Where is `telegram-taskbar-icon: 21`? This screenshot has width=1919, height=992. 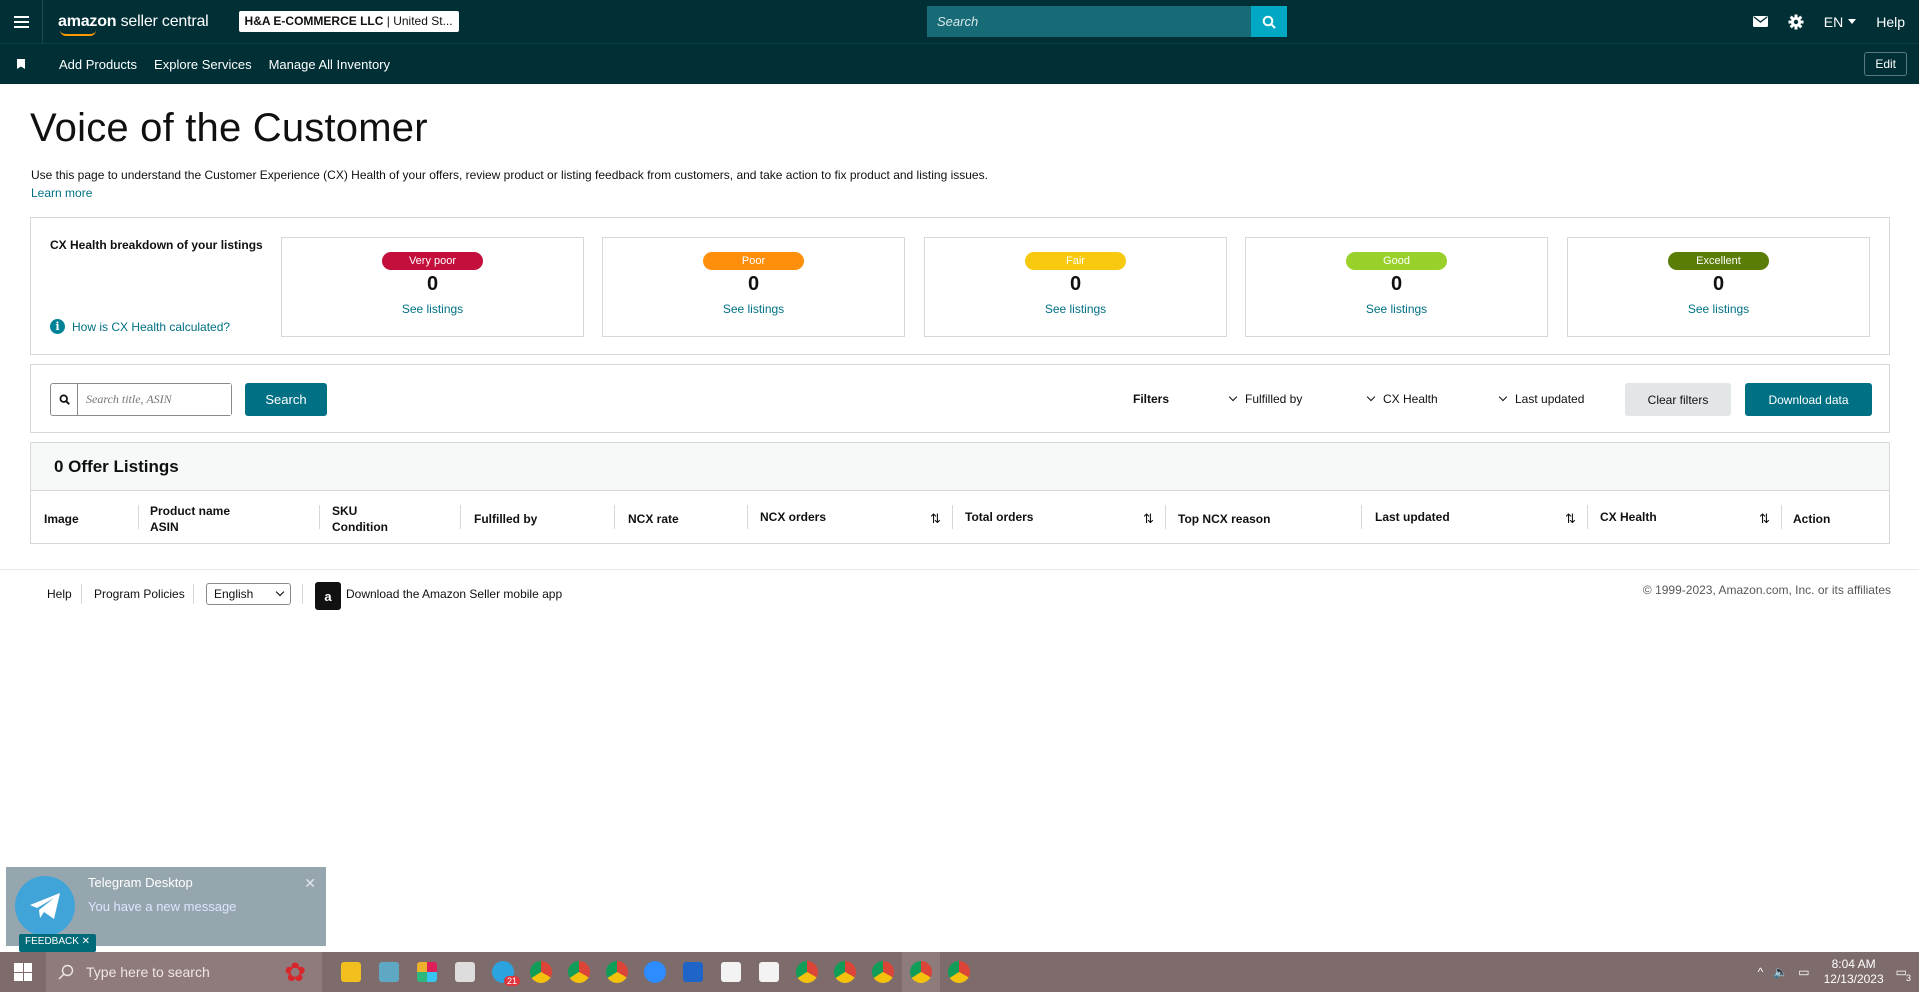 telegram-taskbar-icon: 21 is located at coordinates (503, 972).